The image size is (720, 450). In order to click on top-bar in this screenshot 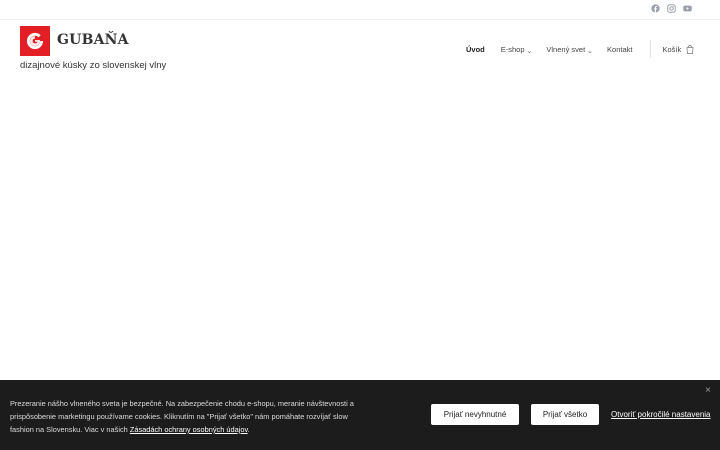, I will do `click(360, 10)`.